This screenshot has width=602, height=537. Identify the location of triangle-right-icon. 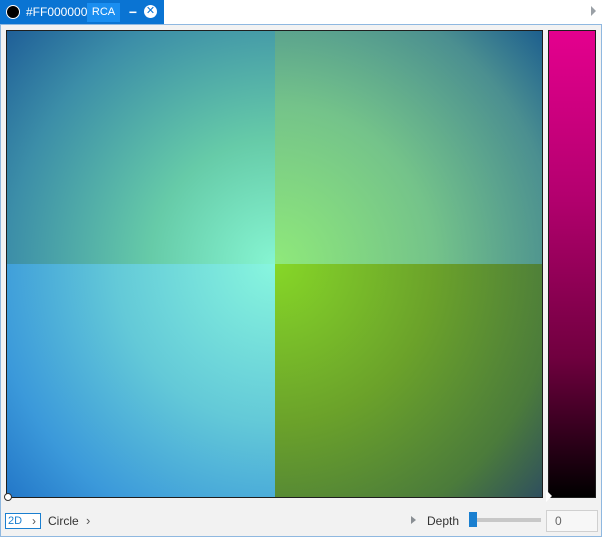
(413, 520).